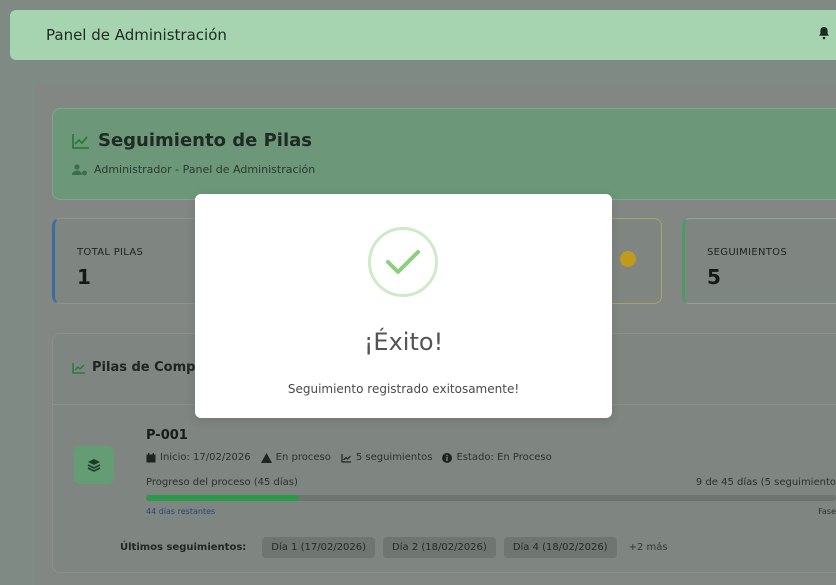 The width and height of the screenshot is (836, 585). I want to click on modal-title: ¡Éxito!, so click(403, 342).